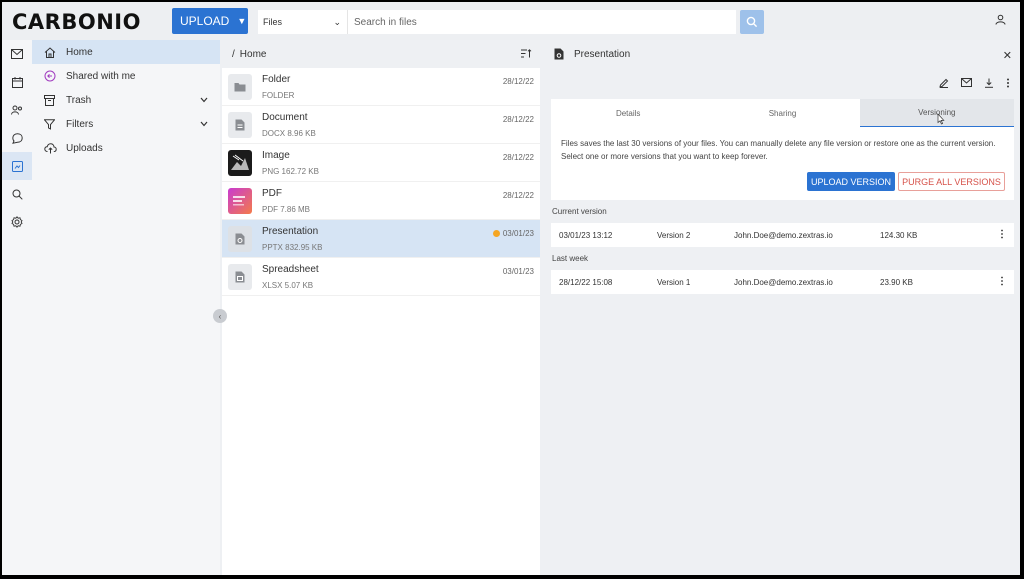 This screenshot has height=579, width=1024. Describe the element at coordinates (896, 282) in the screenshot. I see `version-size: 23.90 KB` at that location.